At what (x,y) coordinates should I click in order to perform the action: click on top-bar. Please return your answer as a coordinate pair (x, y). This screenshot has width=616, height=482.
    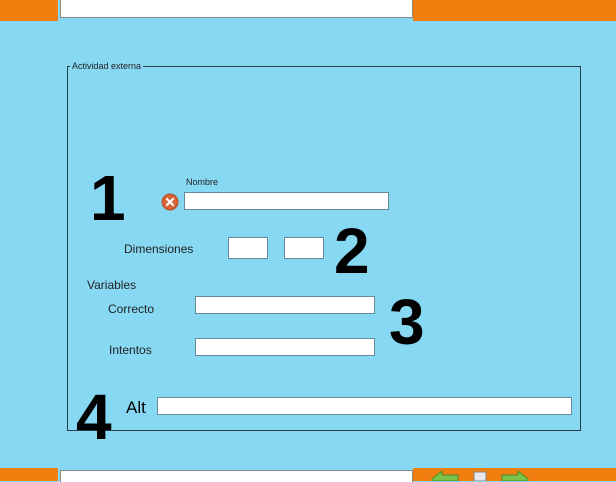
    Looking at the image, I should click on (308, 10).